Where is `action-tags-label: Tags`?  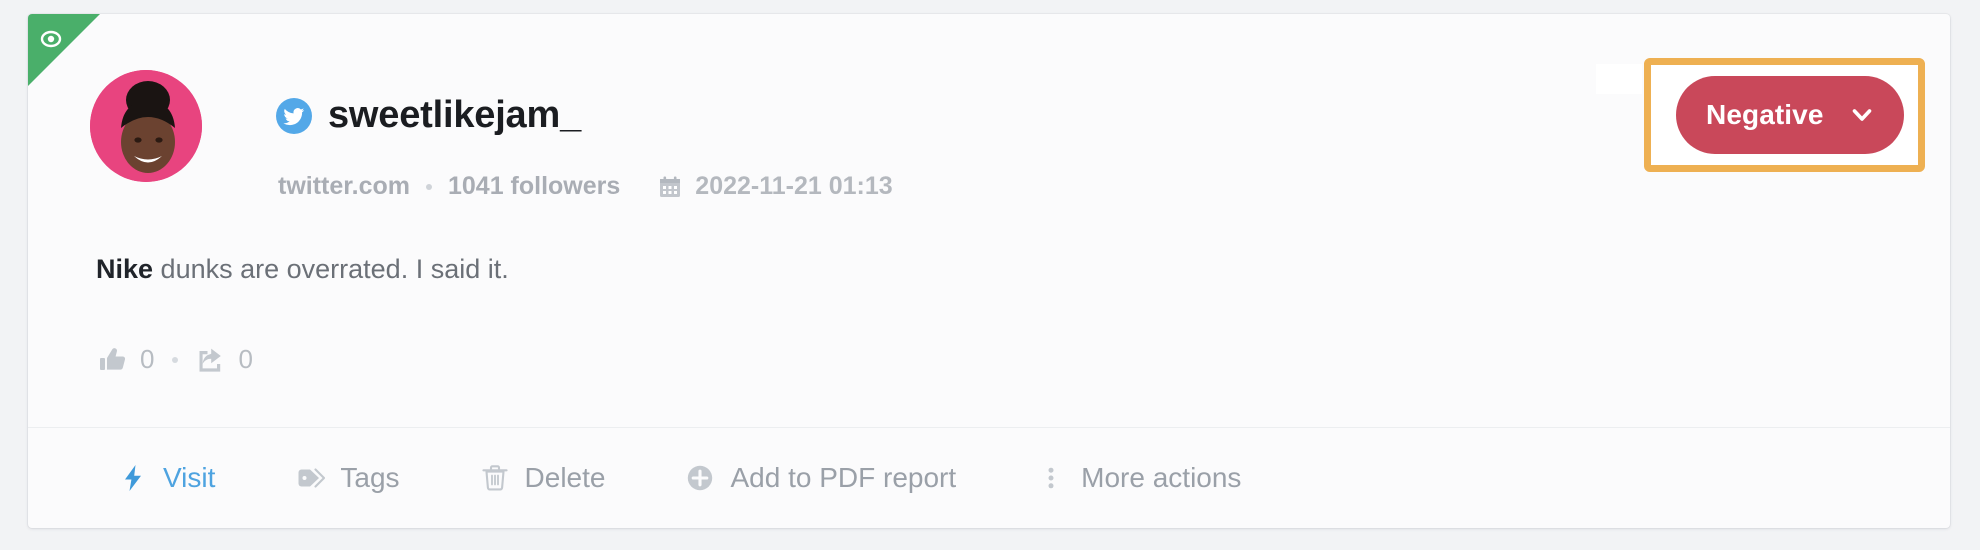 action-tags-label: Tags is located at coordinates (370, 477).